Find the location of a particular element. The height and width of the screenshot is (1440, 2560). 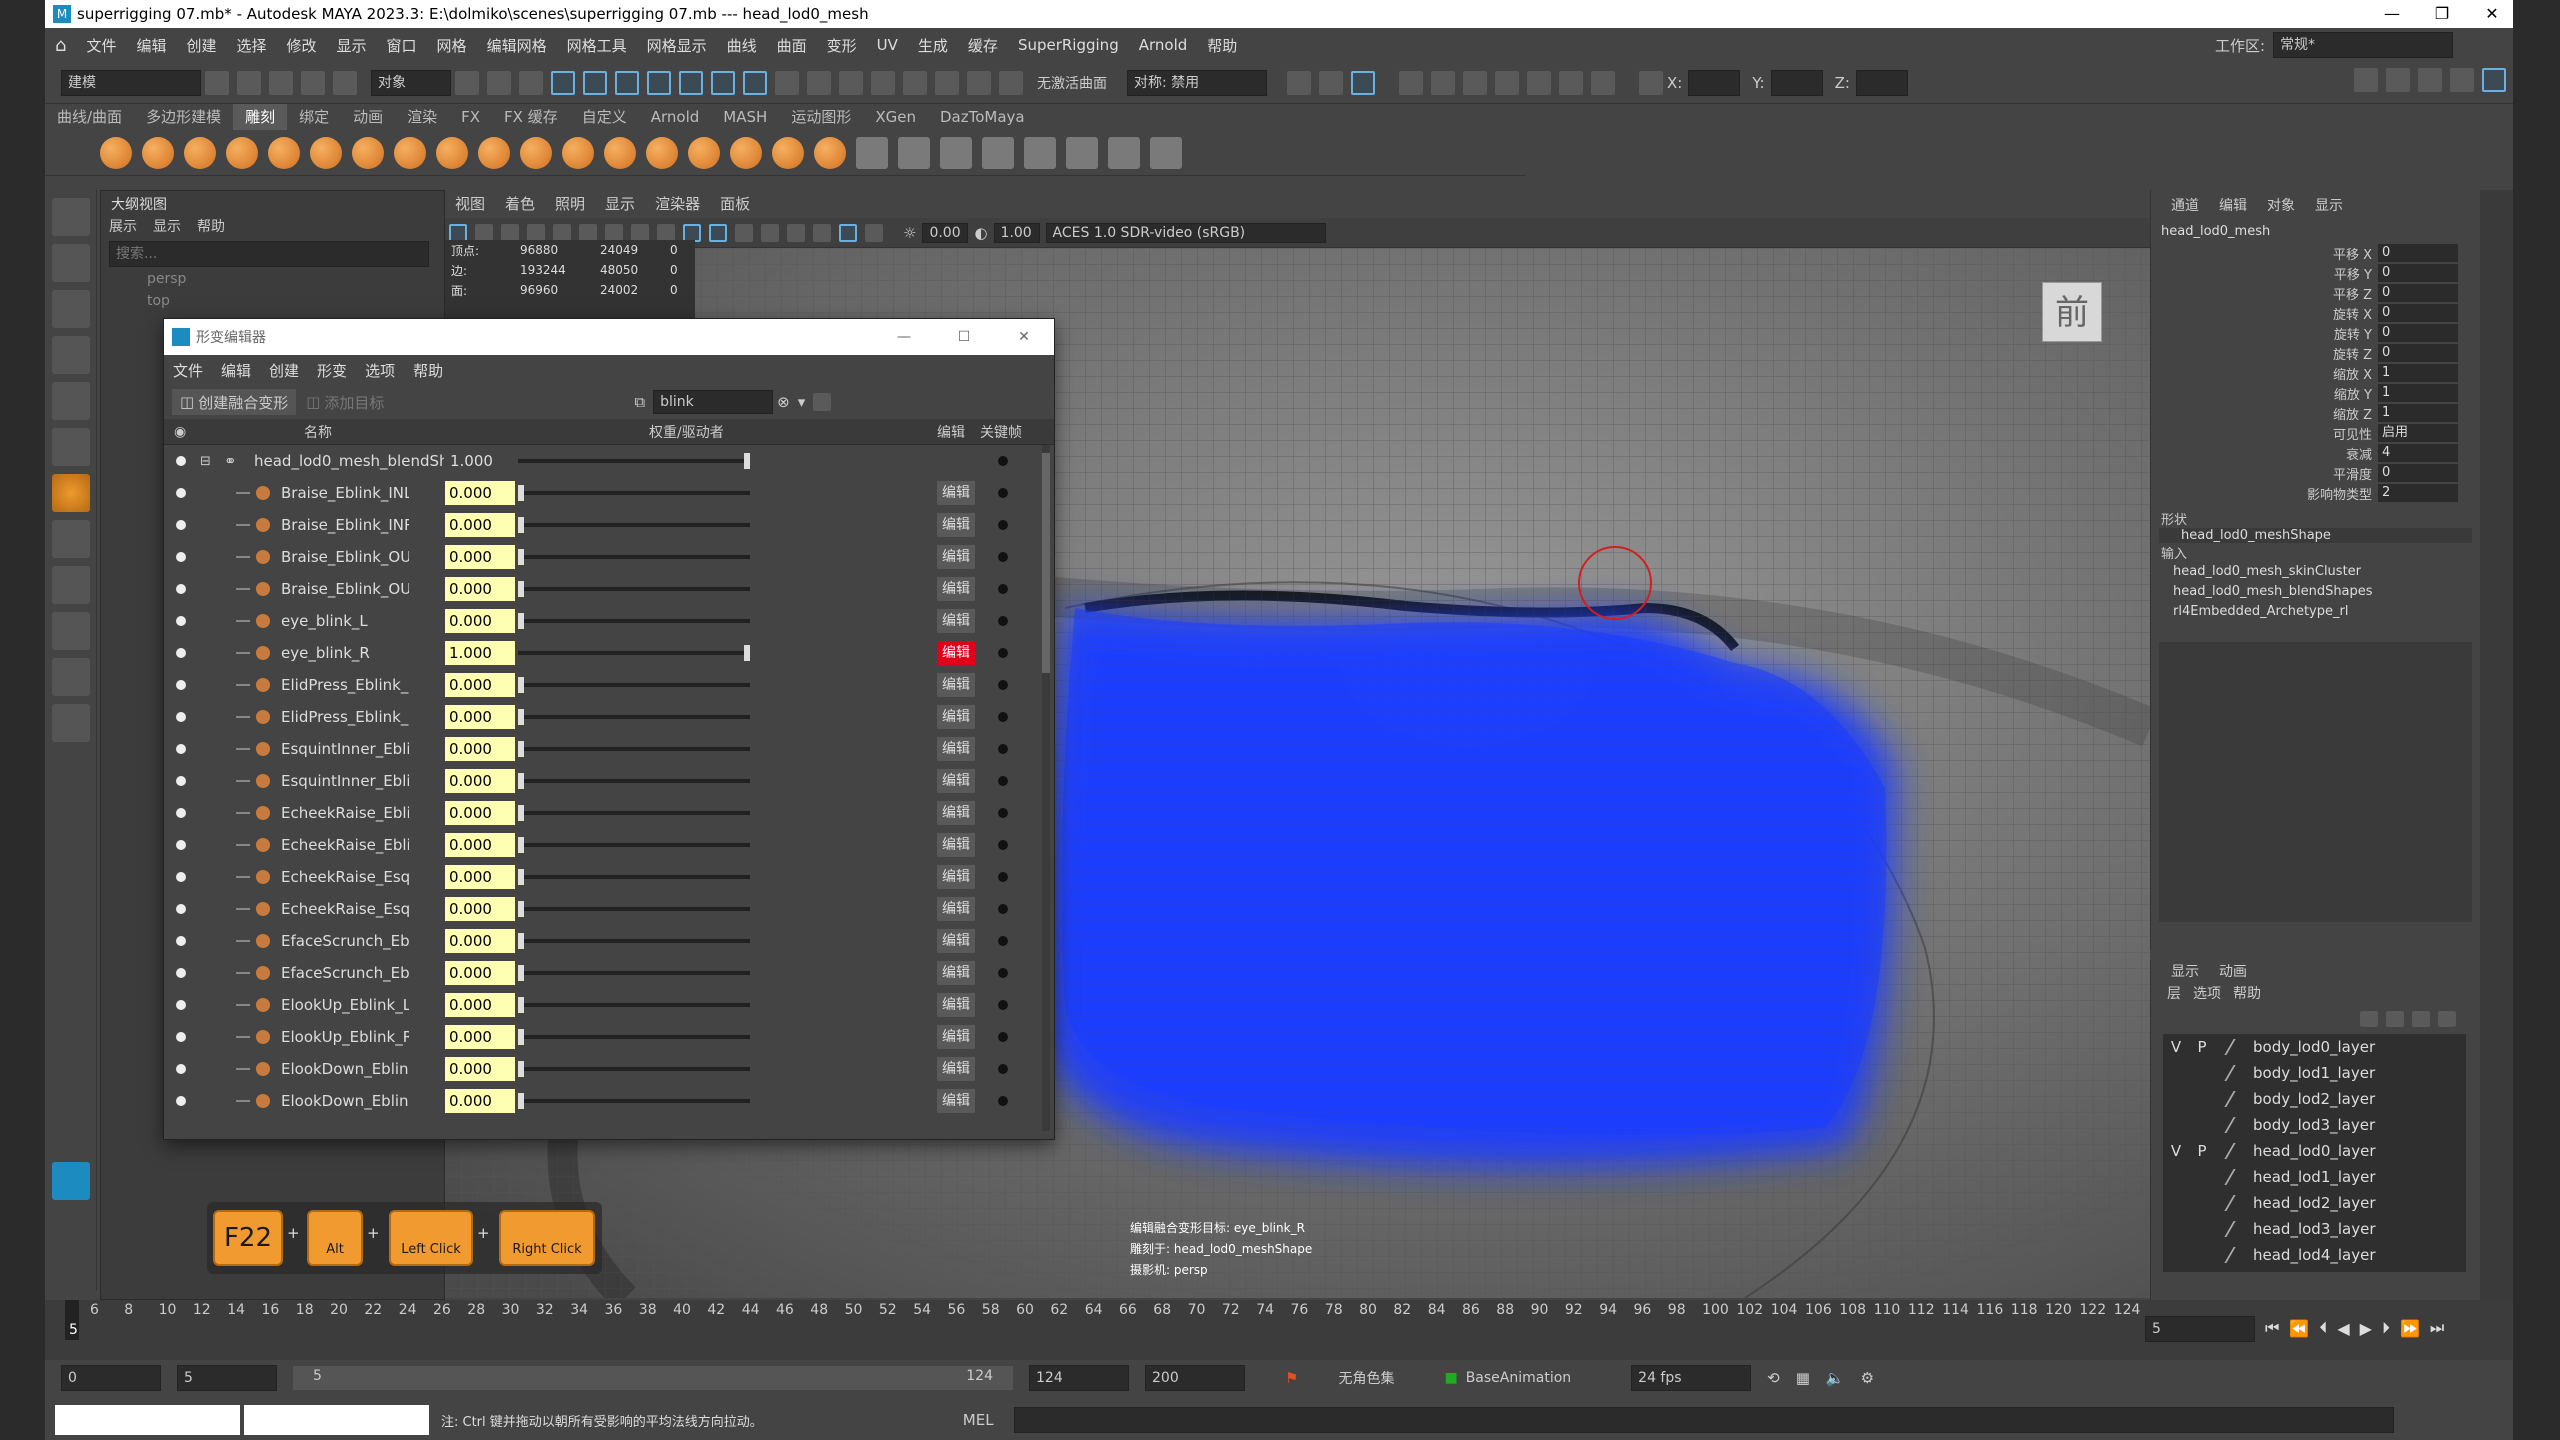

layer-visibility-toggle: V is located at coordinates (2176, 1047).